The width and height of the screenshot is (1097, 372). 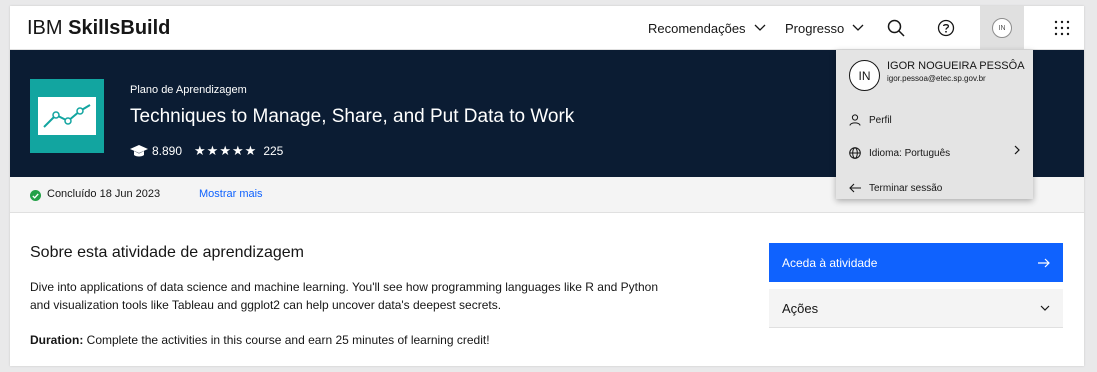 I want to click on profile-initials: IN, so click(x=864, y=75).